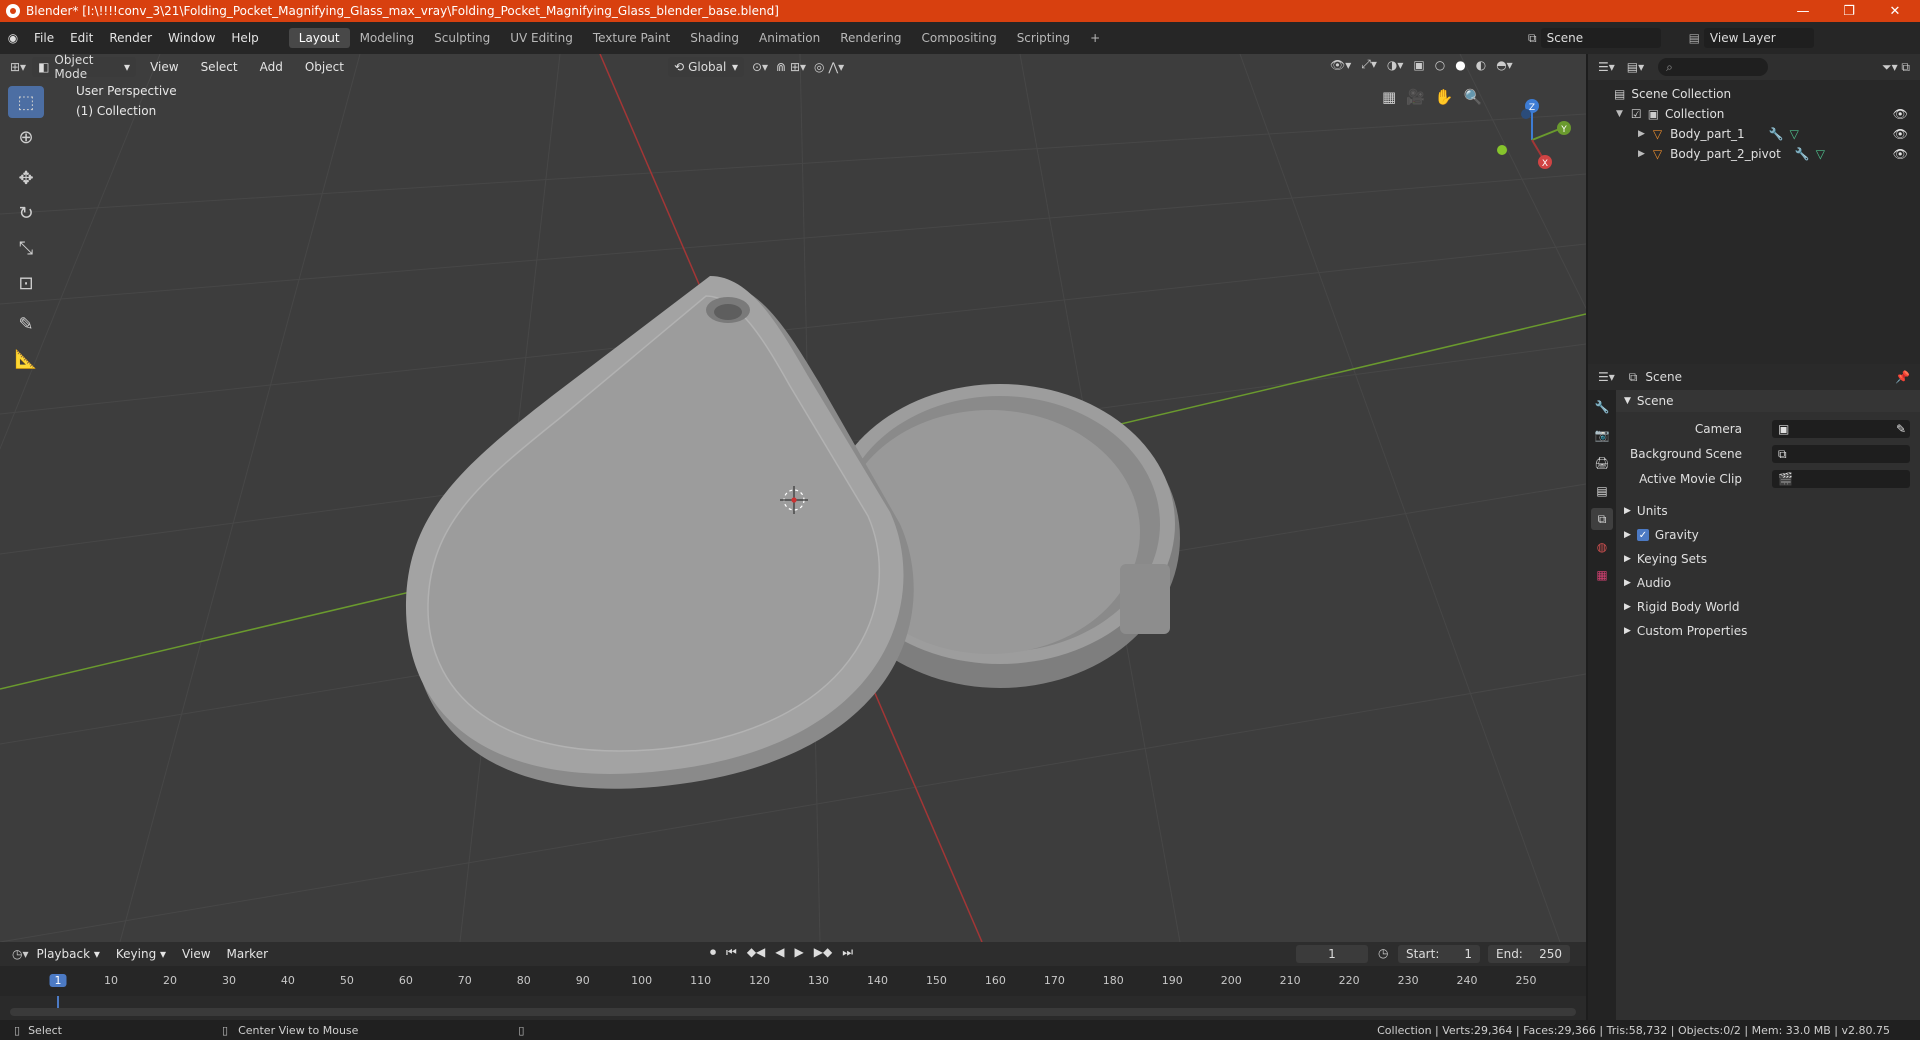  I want to click on world-tab-icon: ◍, so click(1602, 547).